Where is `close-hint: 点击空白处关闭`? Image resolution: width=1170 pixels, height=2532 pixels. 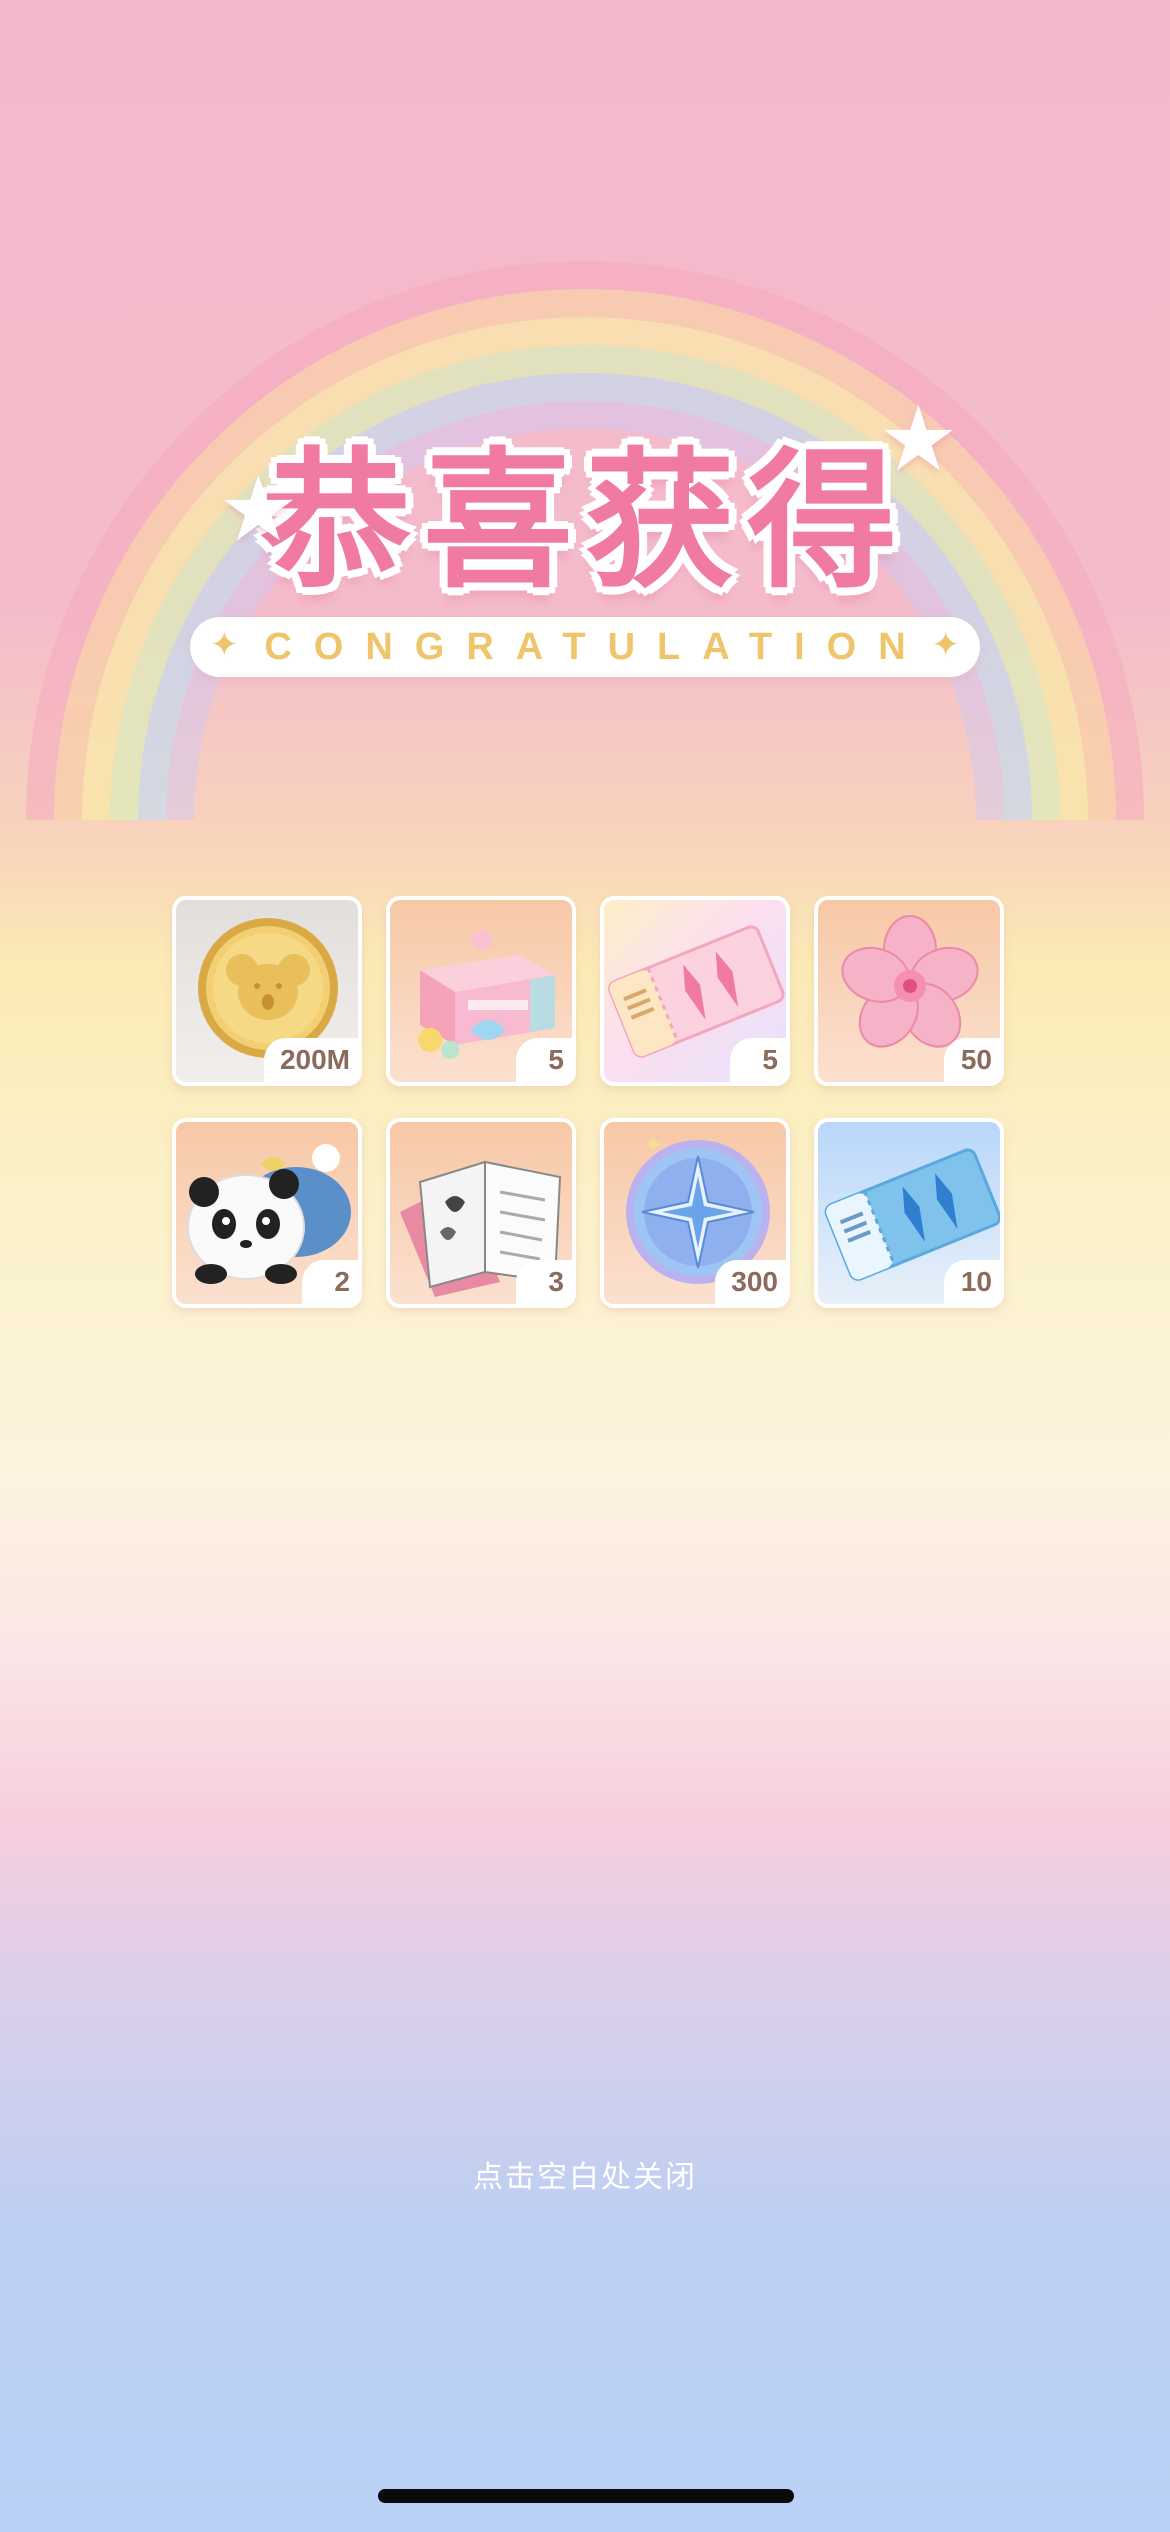 close-hint: 点击空白处关闭 is located at coordinates (585, 2174).